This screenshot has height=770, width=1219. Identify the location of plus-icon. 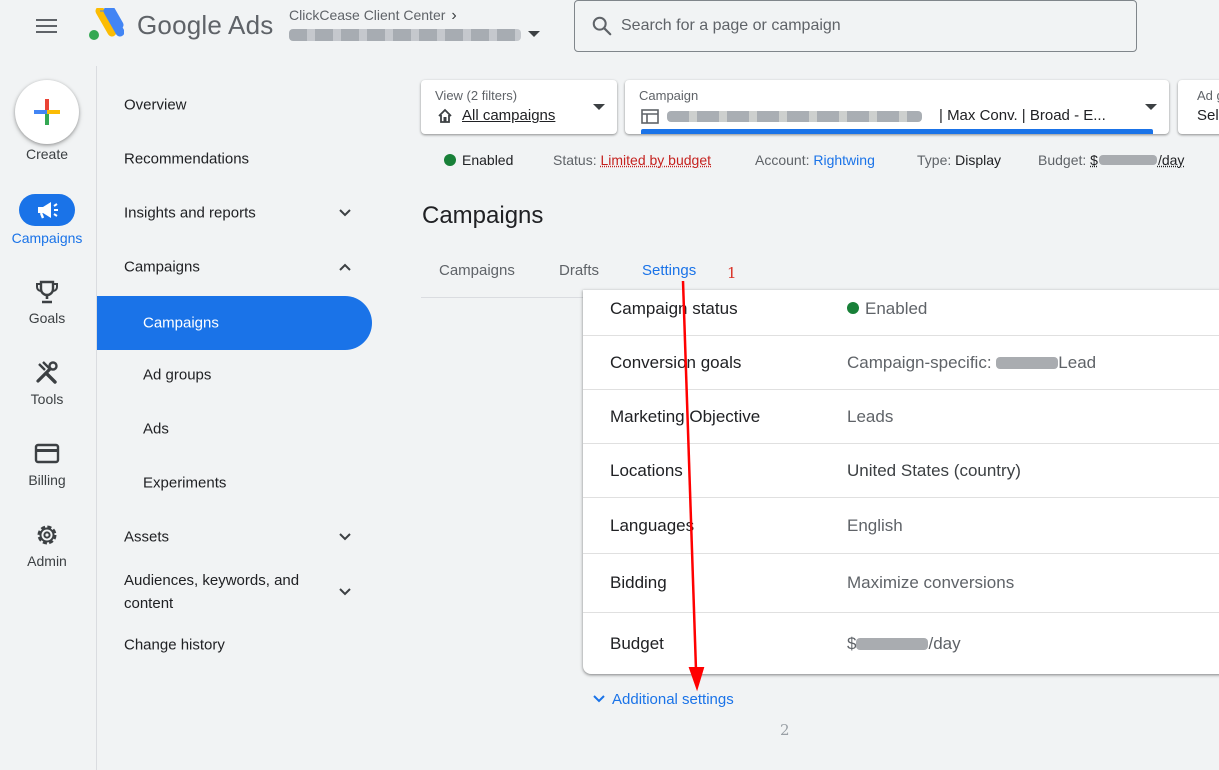
(47, 112).